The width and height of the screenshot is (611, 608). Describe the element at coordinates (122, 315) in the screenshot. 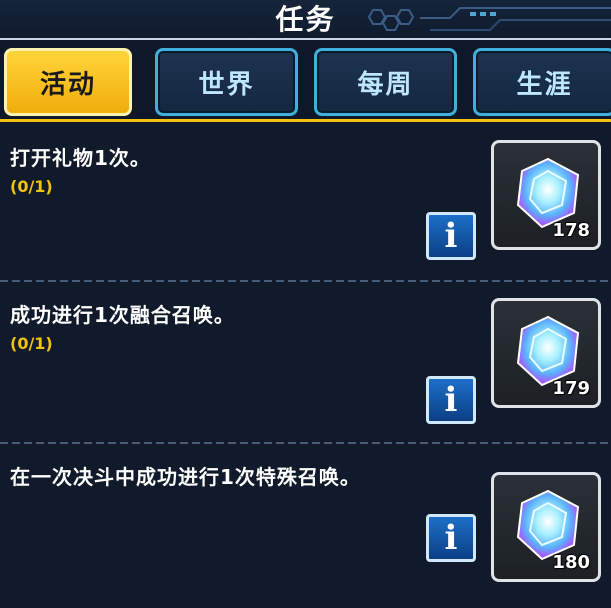

I see `mission-description: 成功进行1次融合召唤。` at that location.